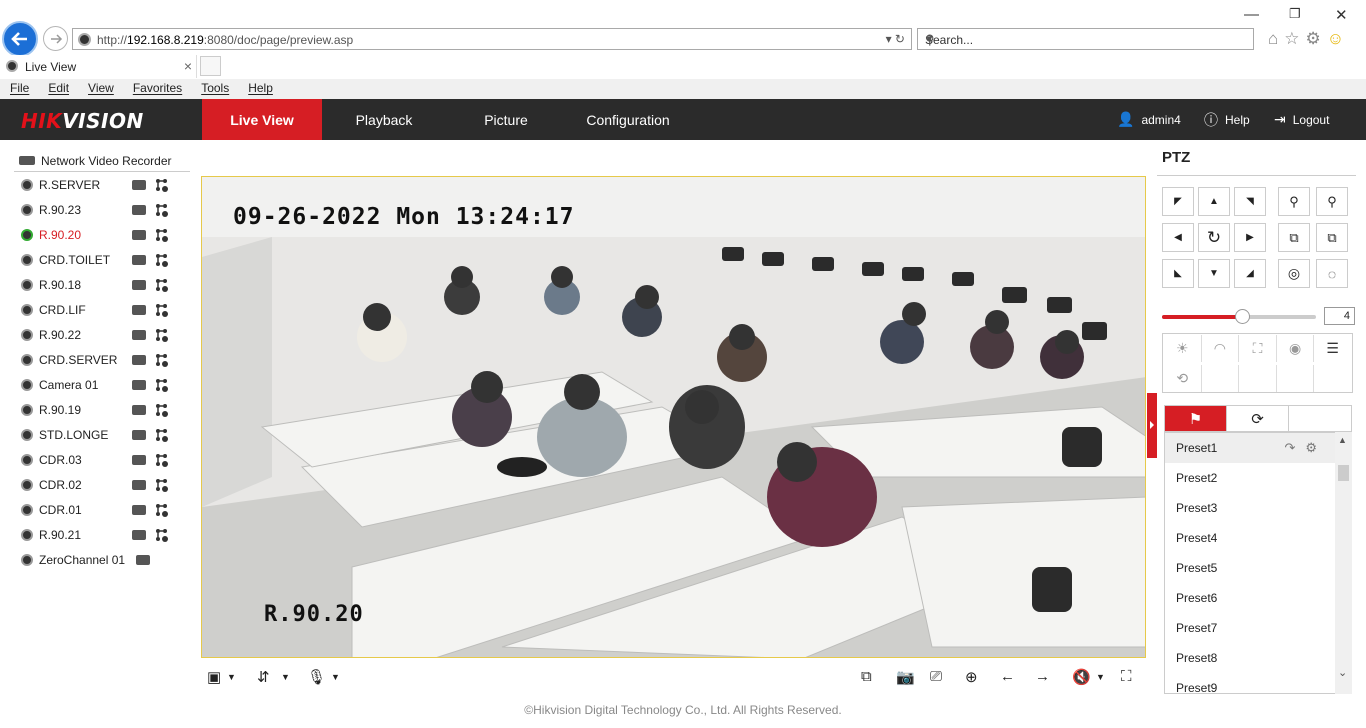  I want to click on browser-tab: Live View ×, so click(98, 66).